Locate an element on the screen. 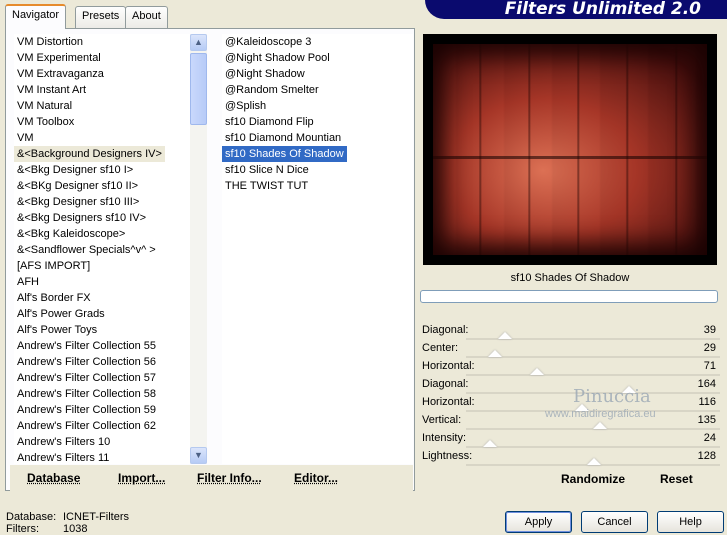  watermark-url: www.maidiregrafica.eu is located at coordinates (600, 414).